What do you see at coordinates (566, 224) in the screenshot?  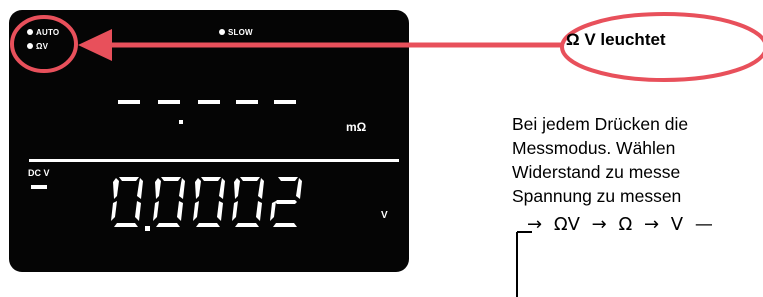 I see `cycle-step: ΩV` at bounding box center [566, 224].